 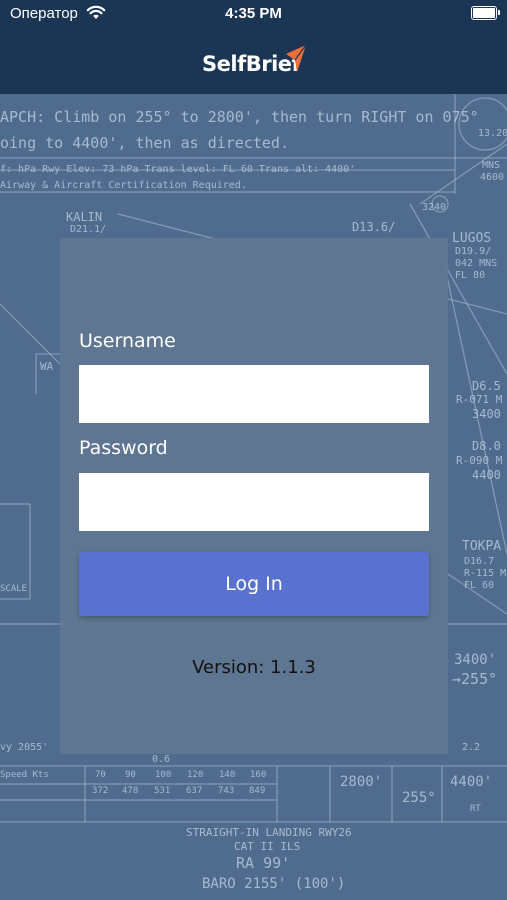 I want to click on chart-text: Speed Kts, so click(x=24, y=775).